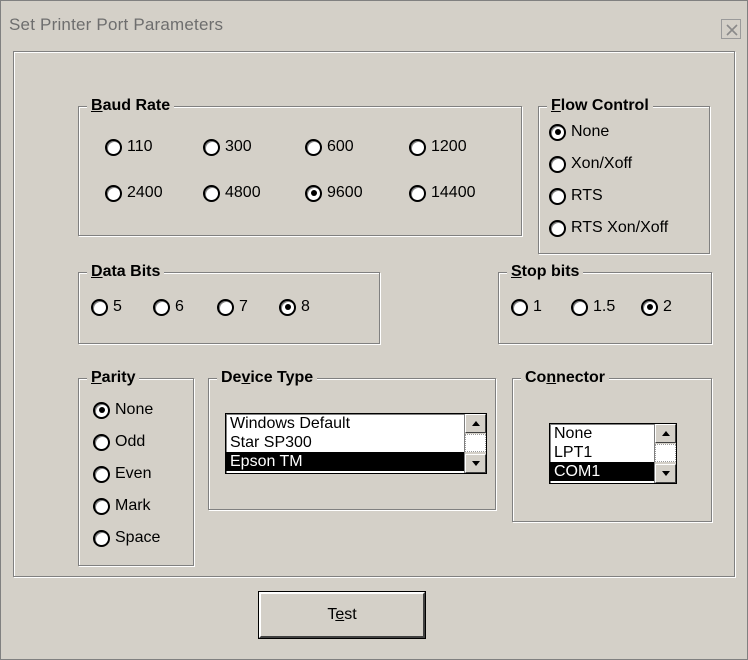 The width and height of the screenshot is (748, 660). Describe the element at coordinates (305, 306) in the screenshot. I see `data-bits-option-label: 8` at that location.